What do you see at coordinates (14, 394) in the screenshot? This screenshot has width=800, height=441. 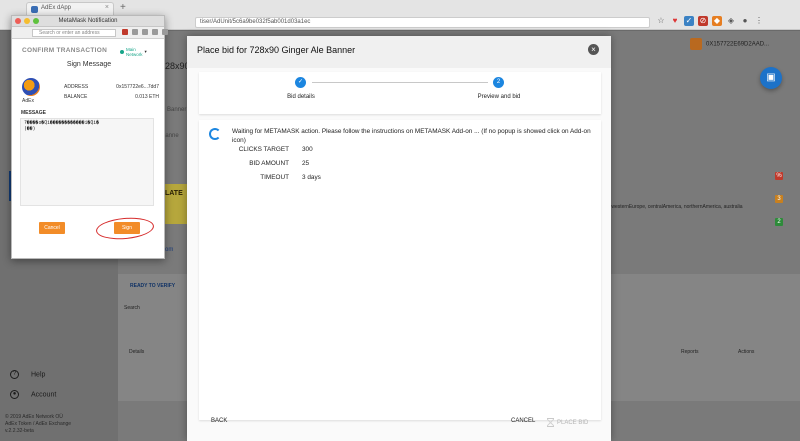 I see `account-icon: ●` at bounding box center [14, 394].